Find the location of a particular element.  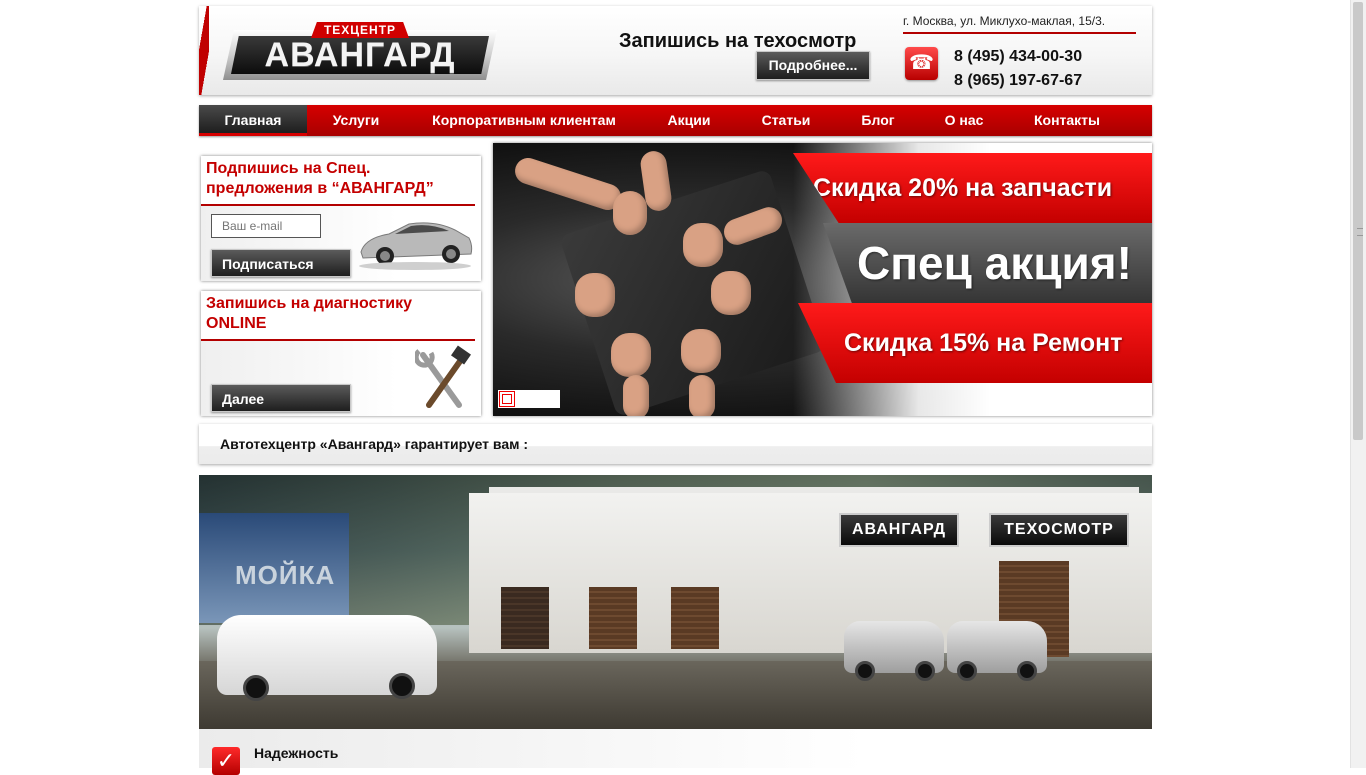

diagnostics-box: Запишись на диагностику ONLINE Далее is located at coordinates (341, 353).